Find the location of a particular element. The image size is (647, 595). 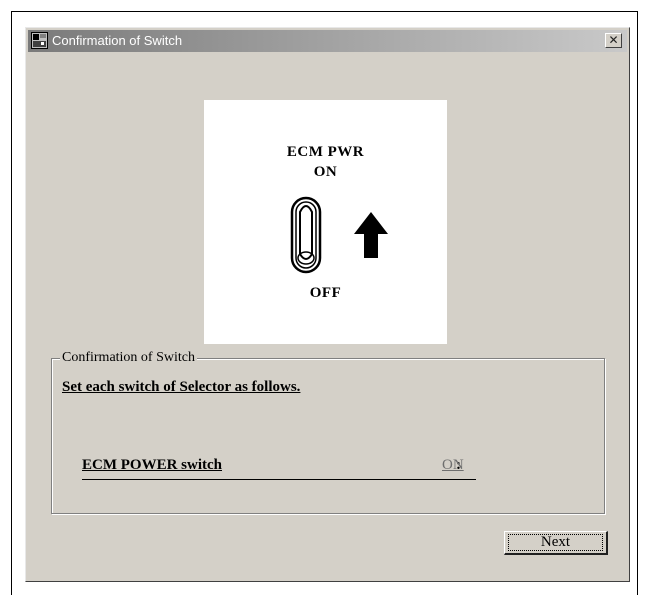

instruction-text: Set each switch of Selector as follows. is located at coordinates (181, 387).